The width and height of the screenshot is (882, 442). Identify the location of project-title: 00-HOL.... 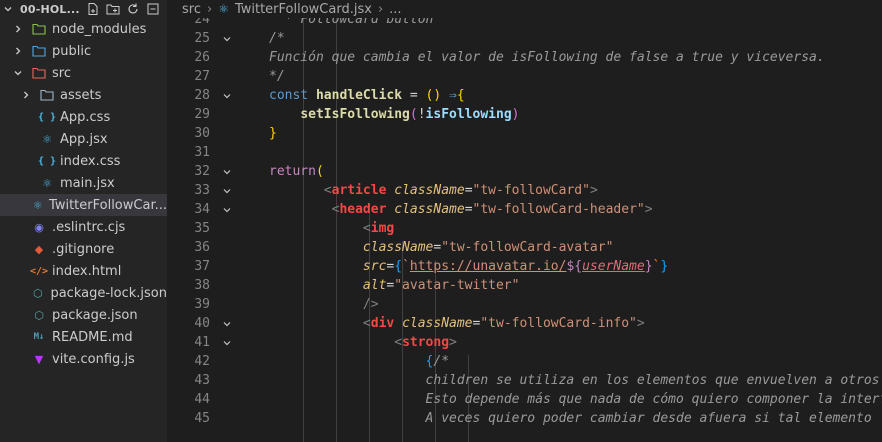
(50, 9).